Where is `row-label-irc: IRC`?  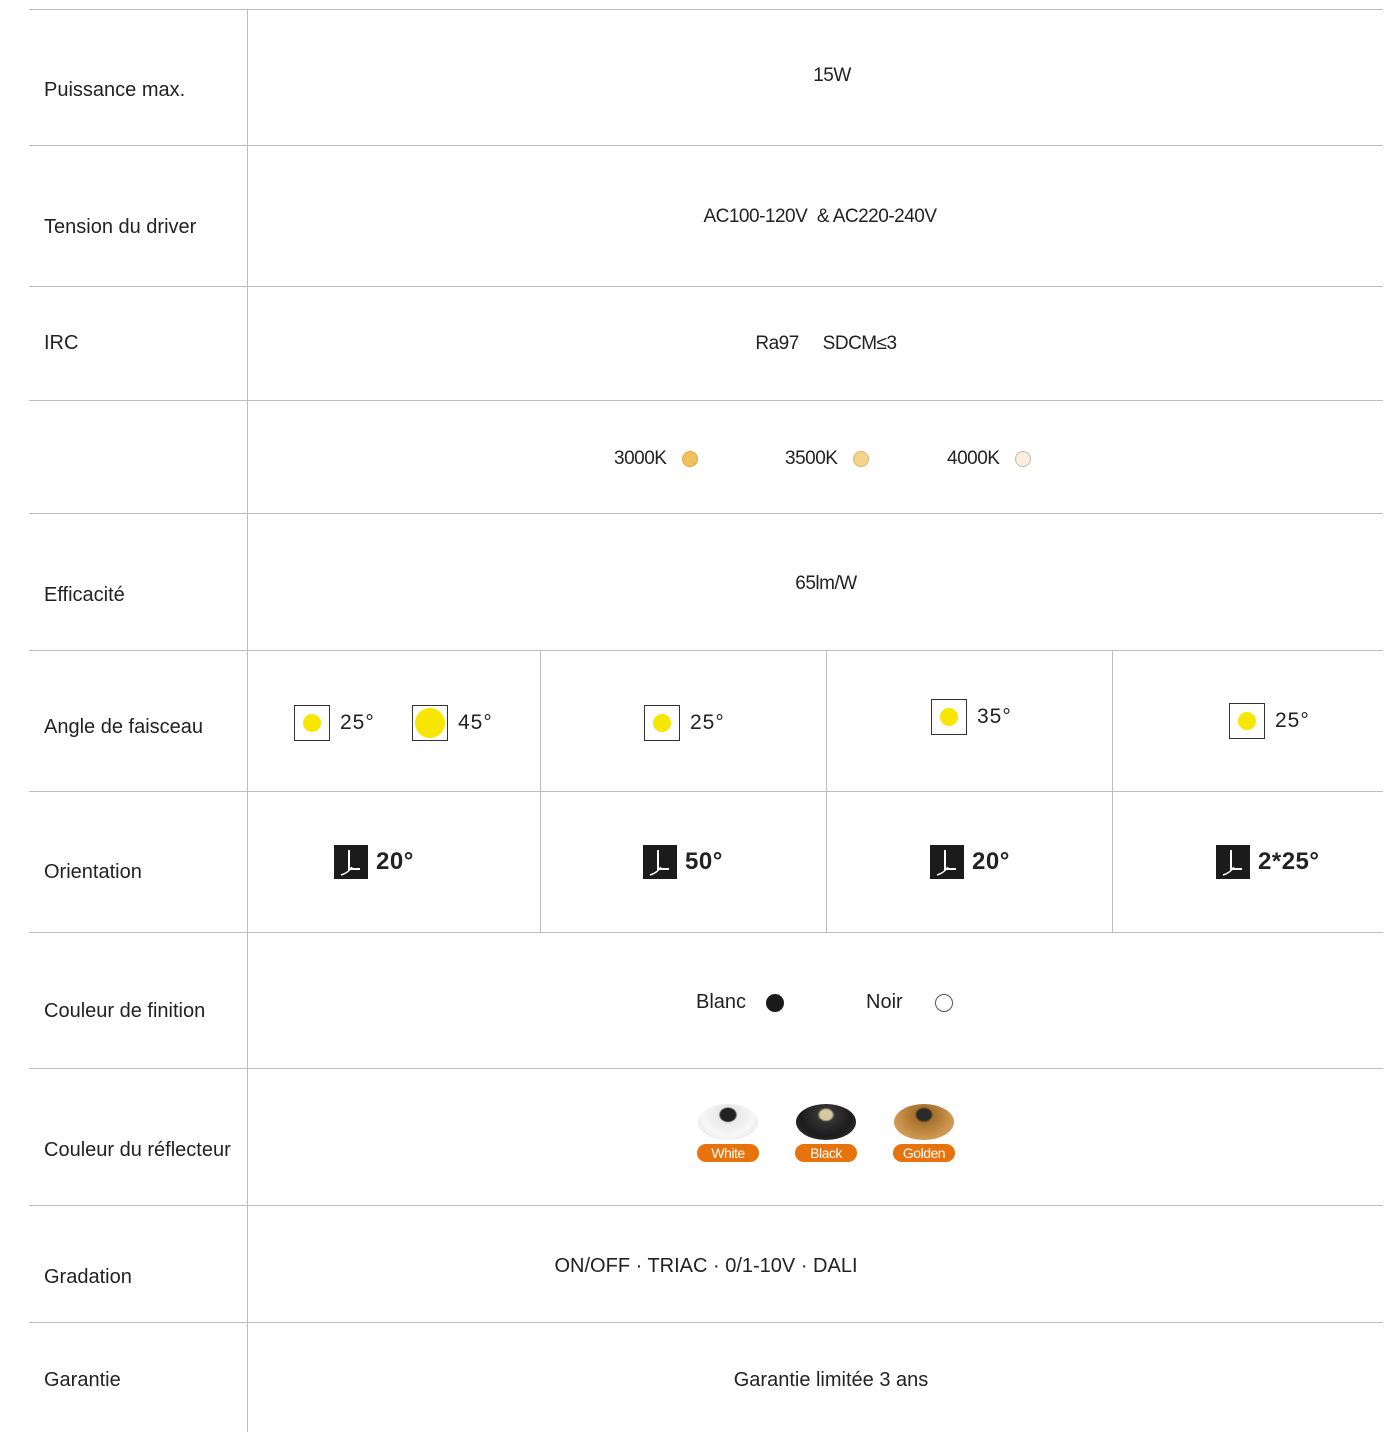 row-label-irc: IRC is located at coordinates (61, 343).